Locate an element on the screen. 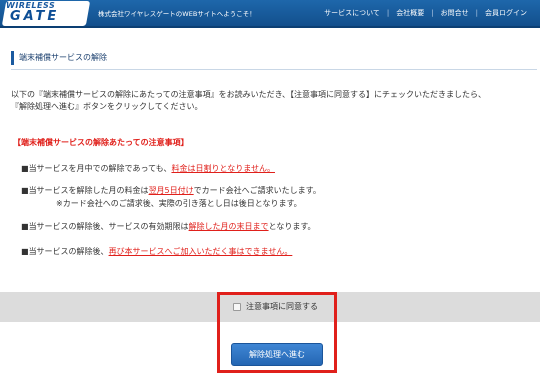  notice-item-text: 当サービスを解除した月の料金は is located at coordinates (88, 190).